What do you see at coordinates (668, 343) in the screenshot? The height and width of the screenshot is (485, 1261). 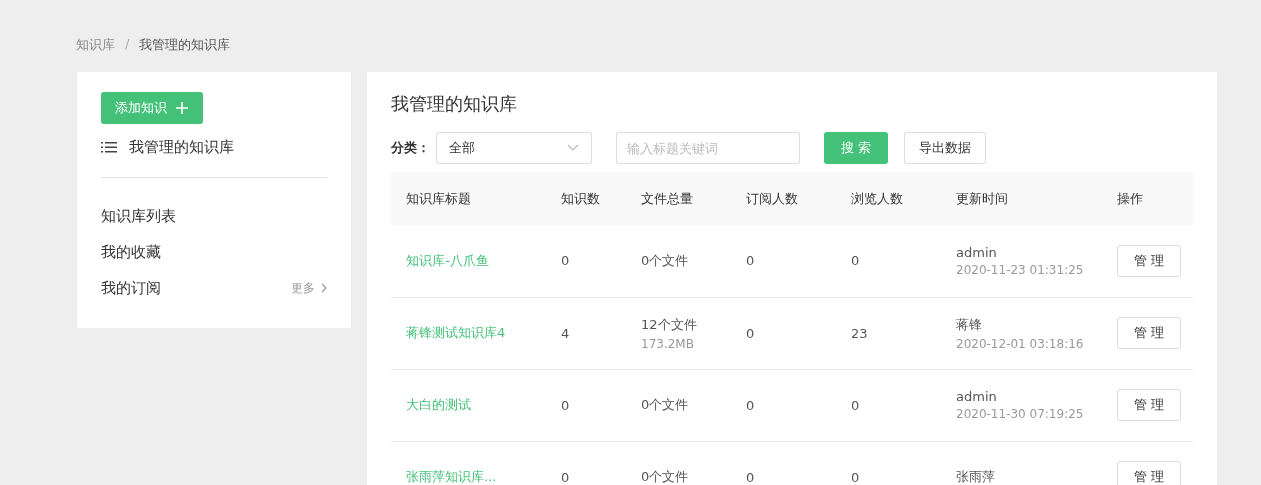 I see `file-size: 173.2MB` at bounding box center [668, 343].